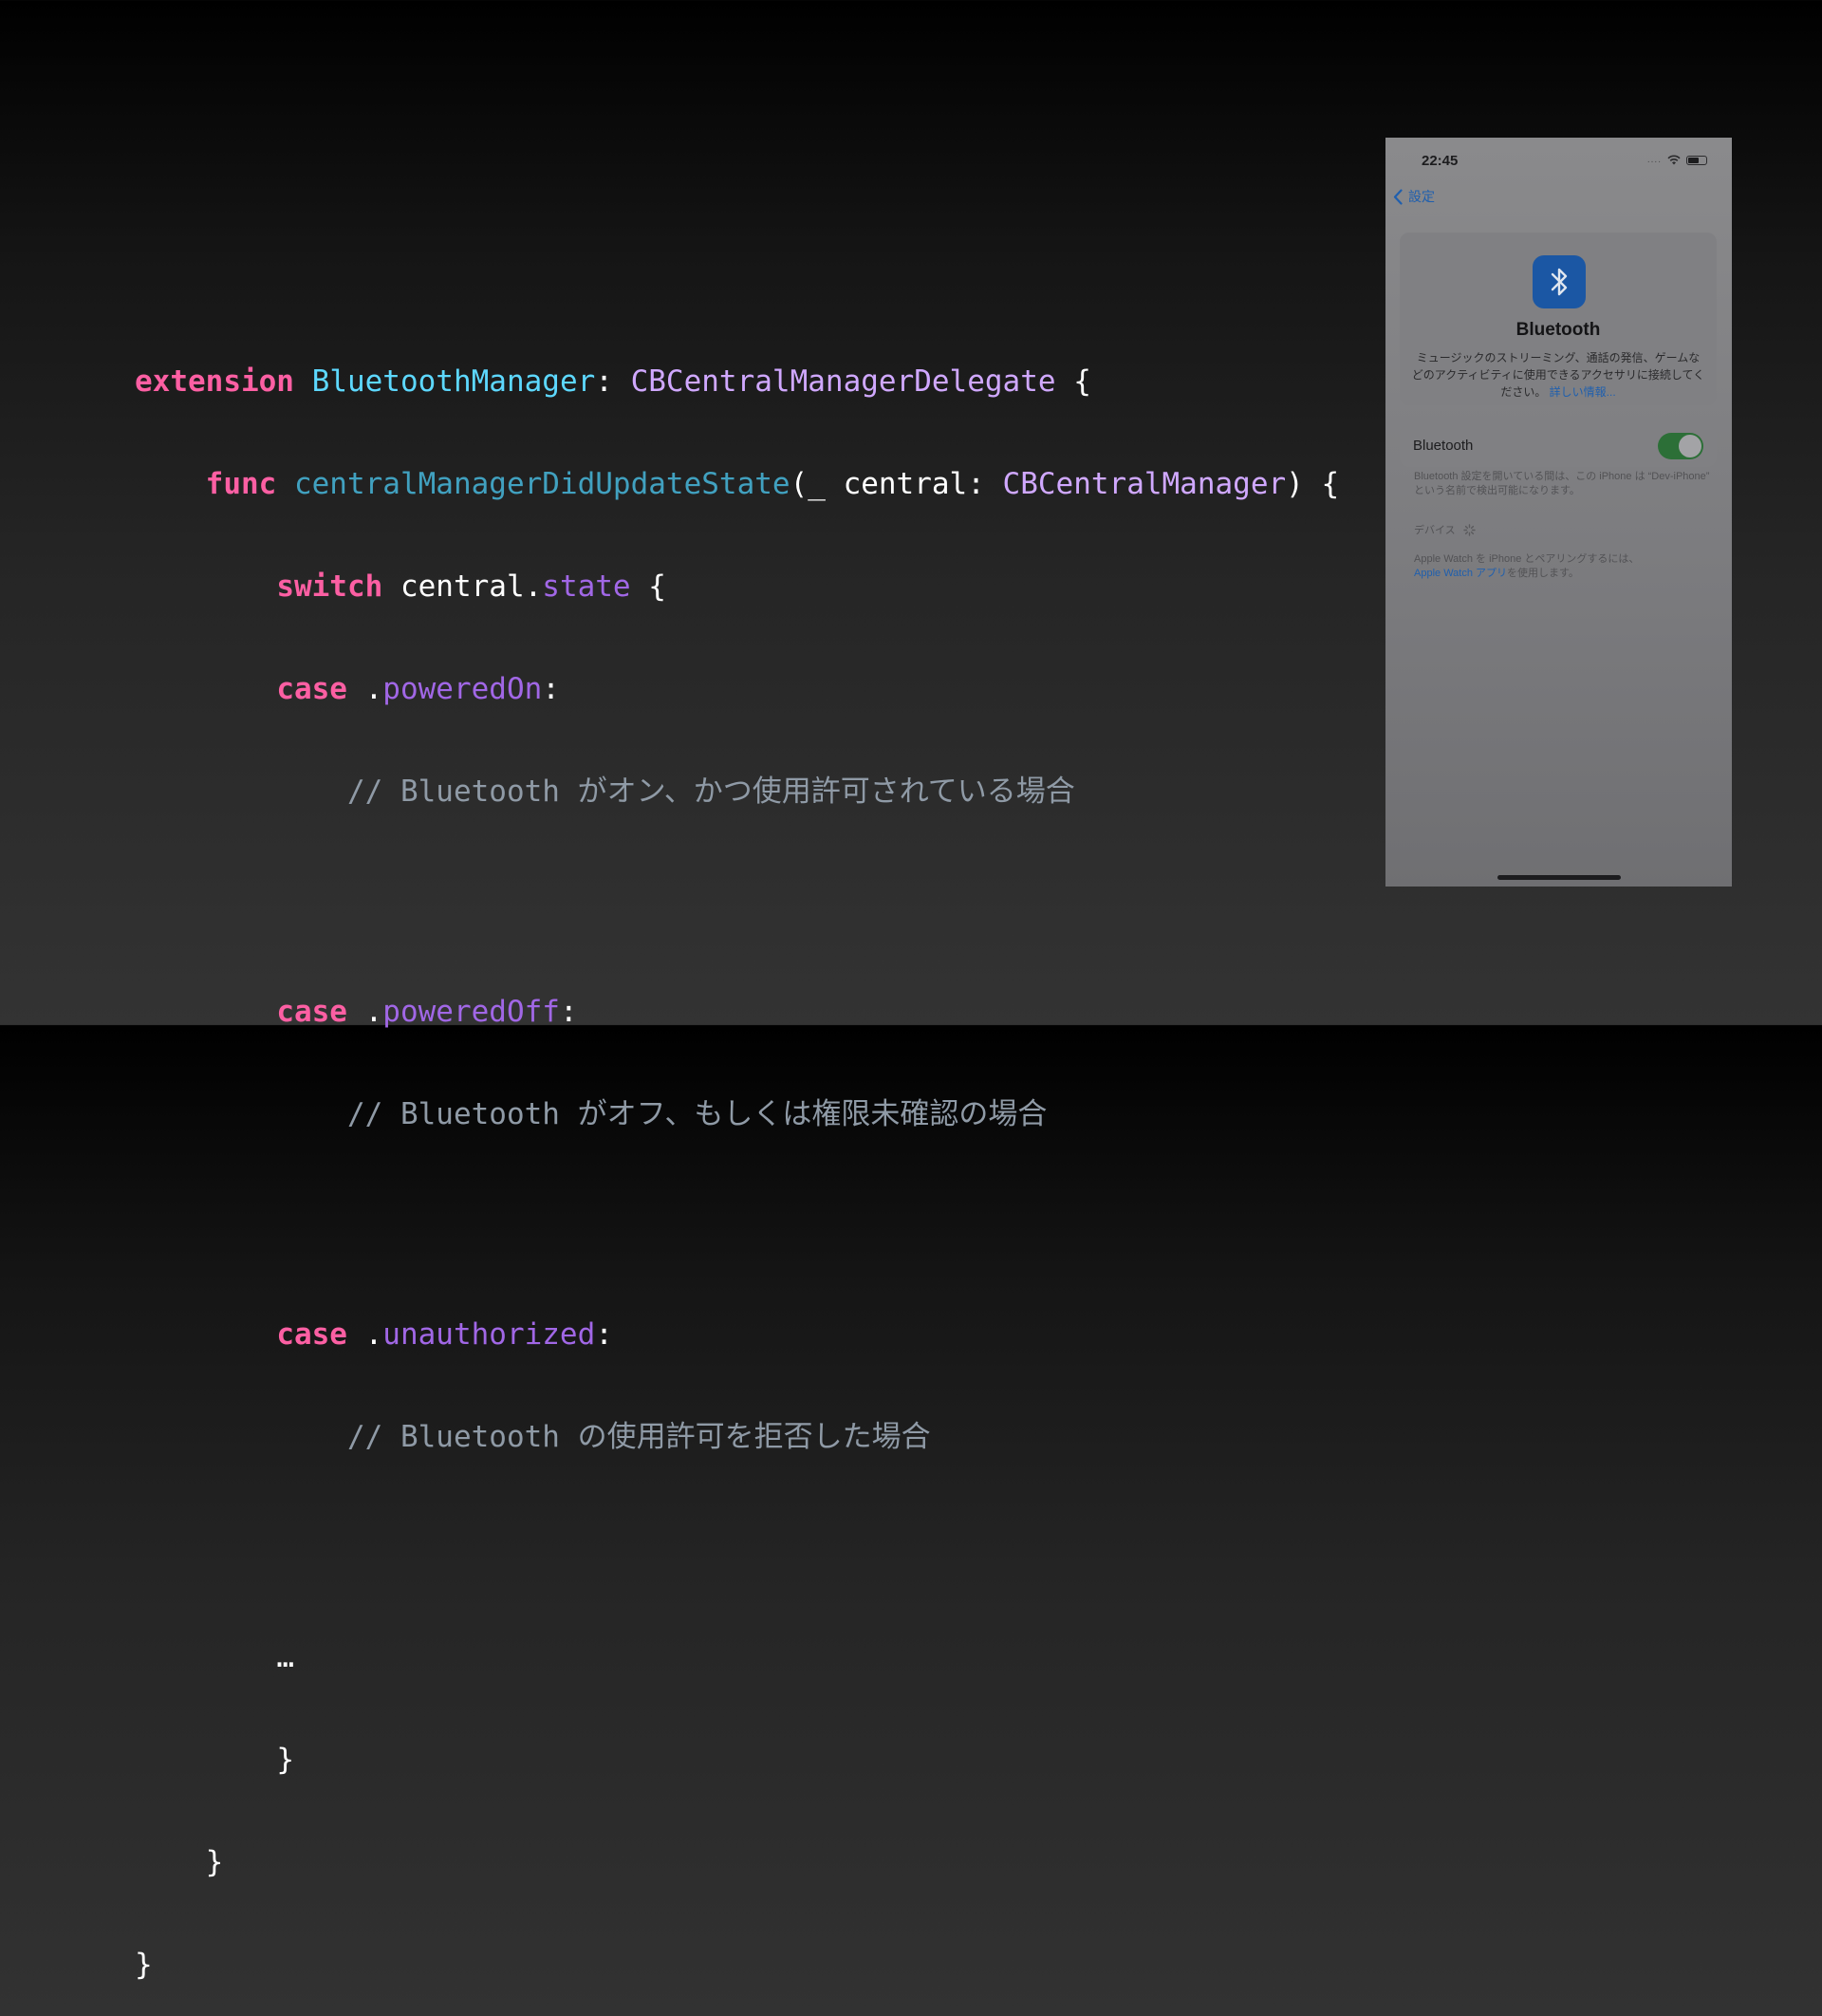 This screenshot has width=1822, height=2016. Describe the element at coordinates (1440, 161) in the screenshot. I see `status-time: 22:45` at that location.